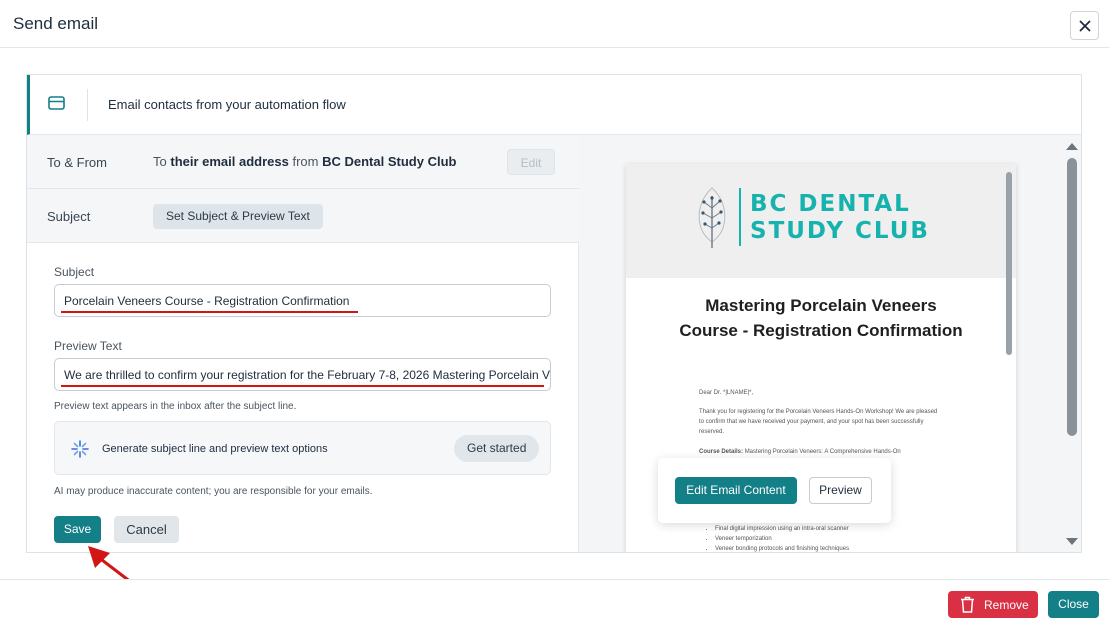 The image size is (1109, 627). Describe the element at coordinates (229, 161) in the screenshot. I see `to-target: their email address` at that location.